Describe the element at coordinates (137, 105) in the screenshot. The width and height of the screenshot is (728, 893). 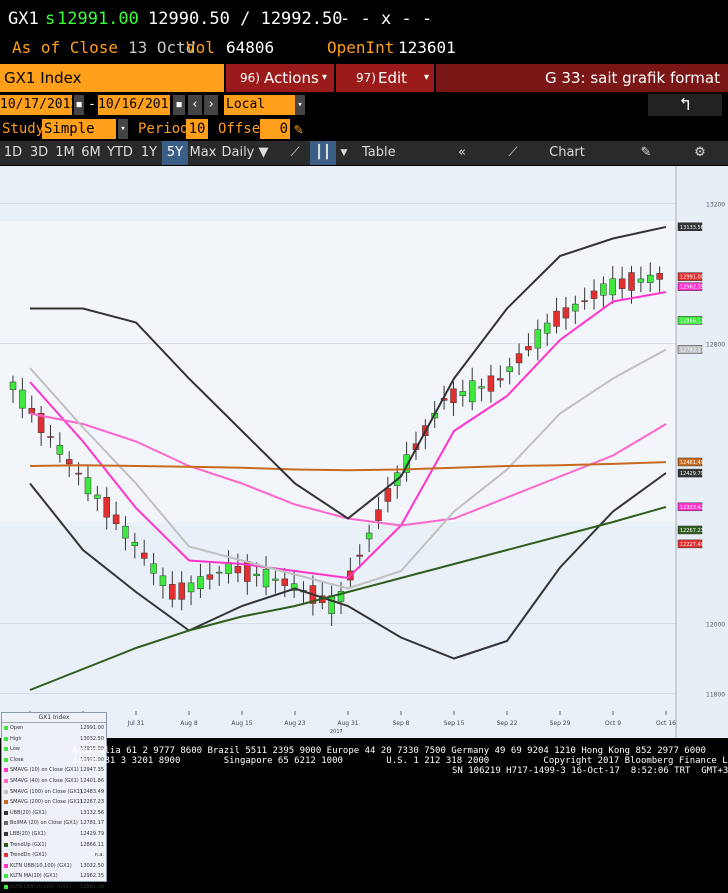
I see `end-date-input: 10/16/2017` at that location.